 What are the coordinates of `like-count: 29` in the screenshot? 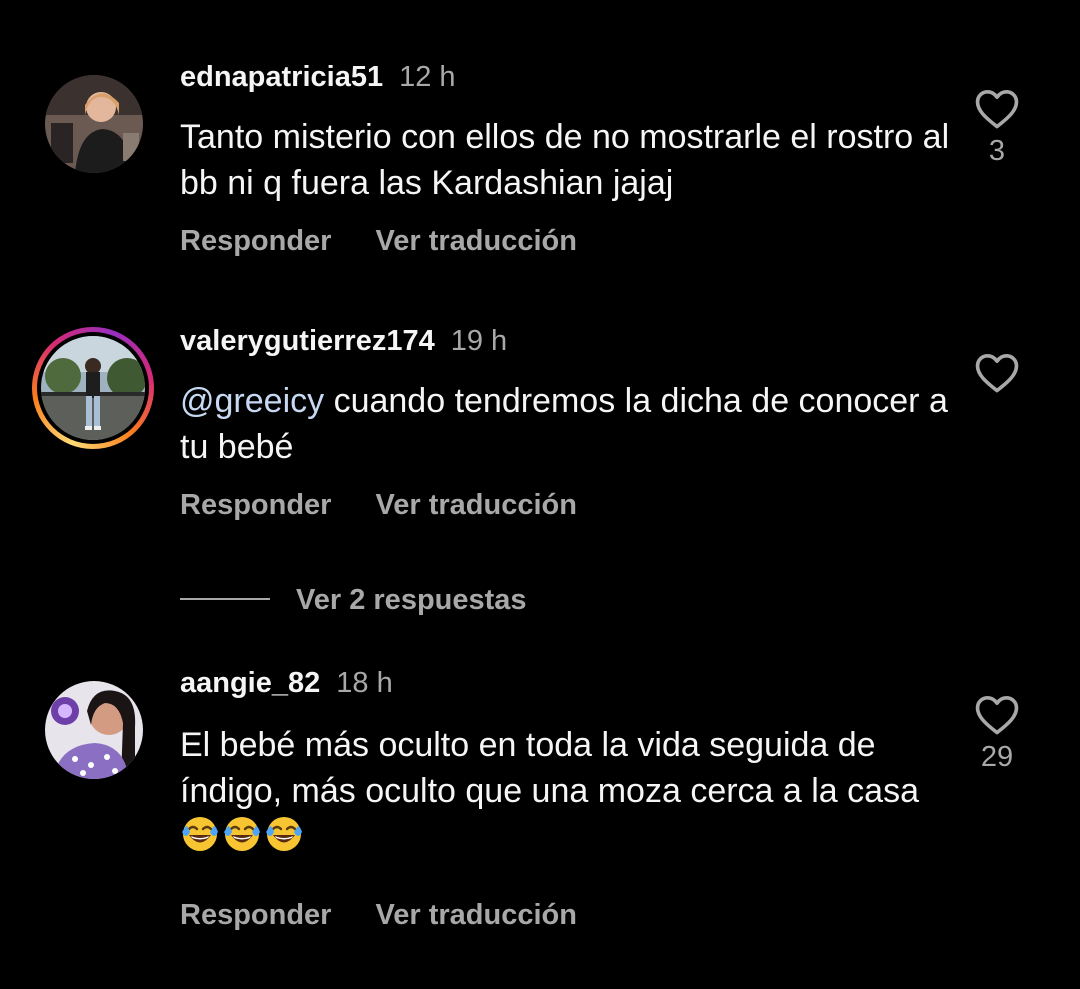 It's located at (997, 757).